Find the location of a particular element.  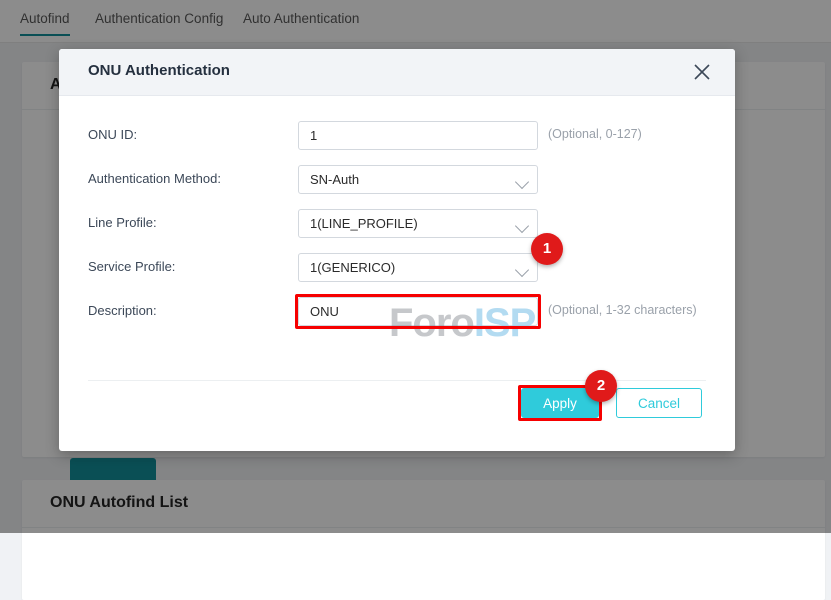

service-profile-label: Service Profile: is located at coordinates (132, 266).